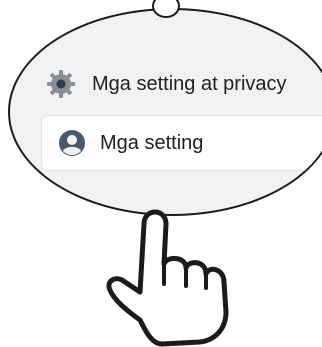 The width and height of the screenshot is (322, 347). I want to click on settings-label: Mga setting, so click(152, 142).